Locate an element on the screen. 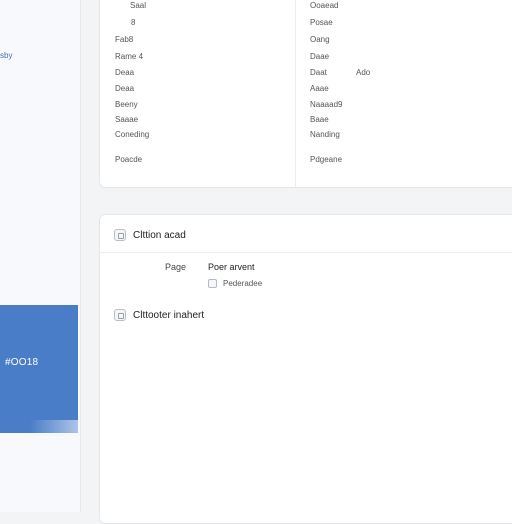 This screenshot has width=512, height=524. field-left-3: Fab8 is located at coordinates (124, 39).